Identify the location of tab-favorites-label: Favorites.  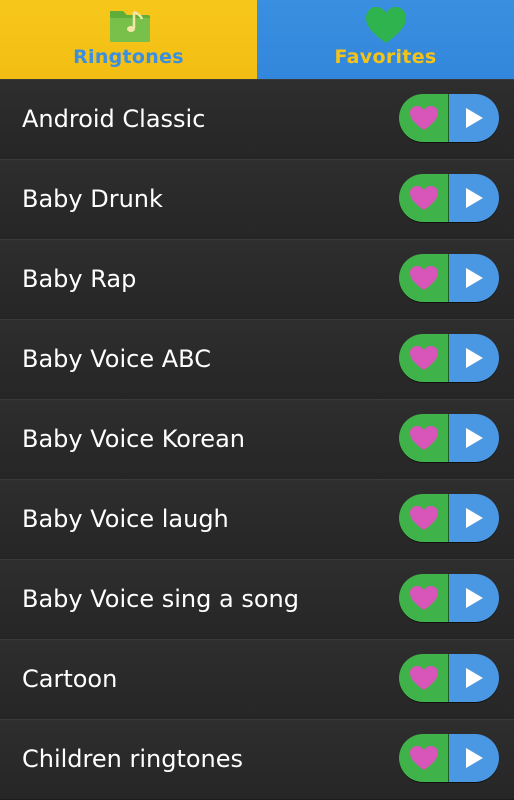
(385, 57).